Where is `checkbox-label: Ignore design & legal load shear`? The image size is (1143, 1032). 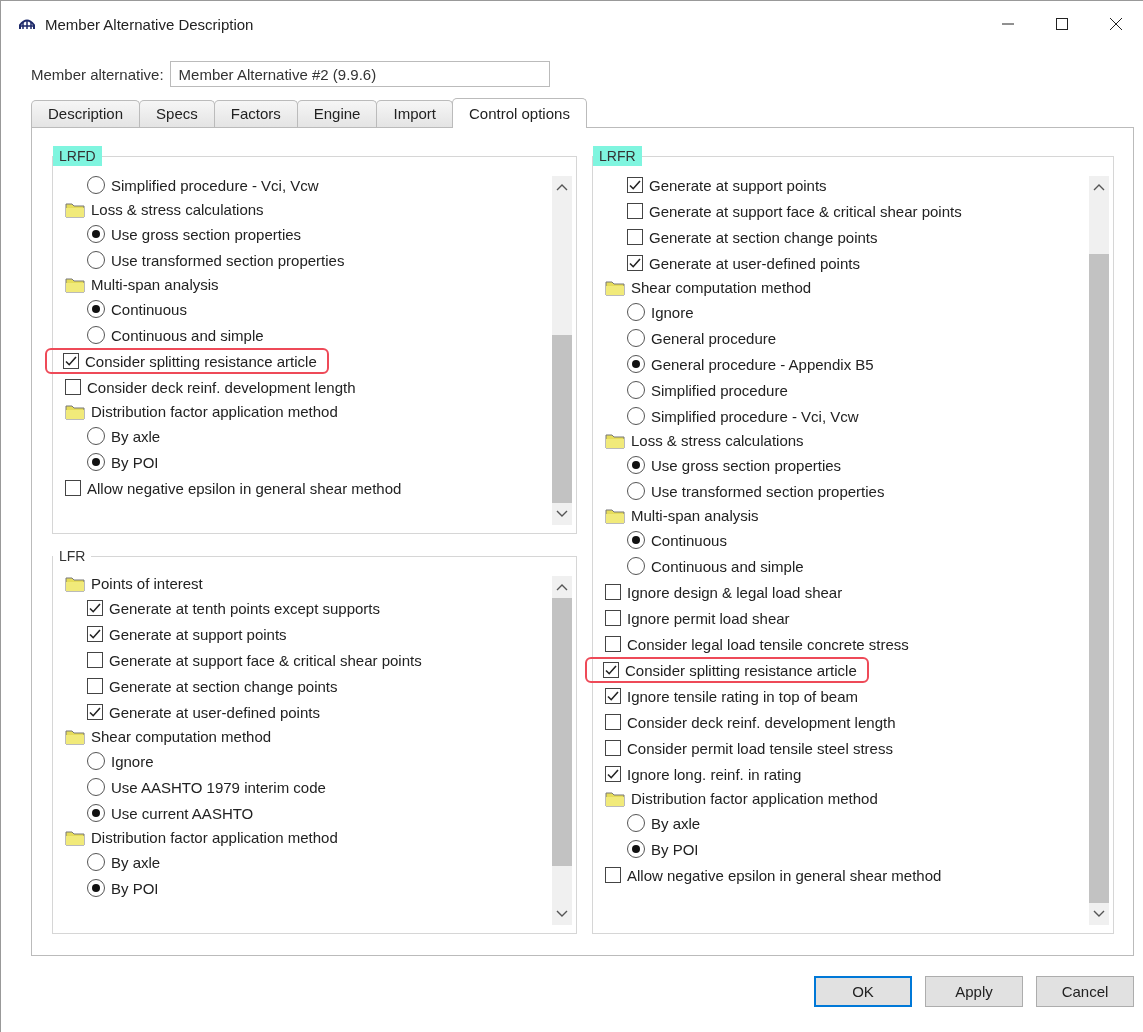
checkbox-label: Ignore design & legal load shear is located at coordinates (735, 592).